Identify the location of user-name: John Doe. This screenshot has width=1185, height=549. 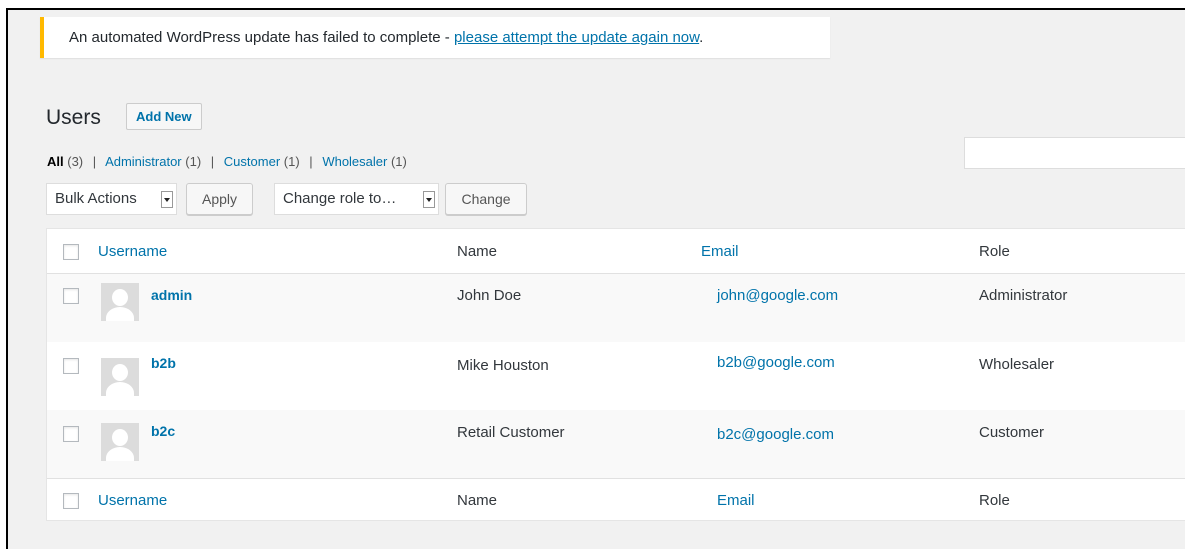
(489, 295).